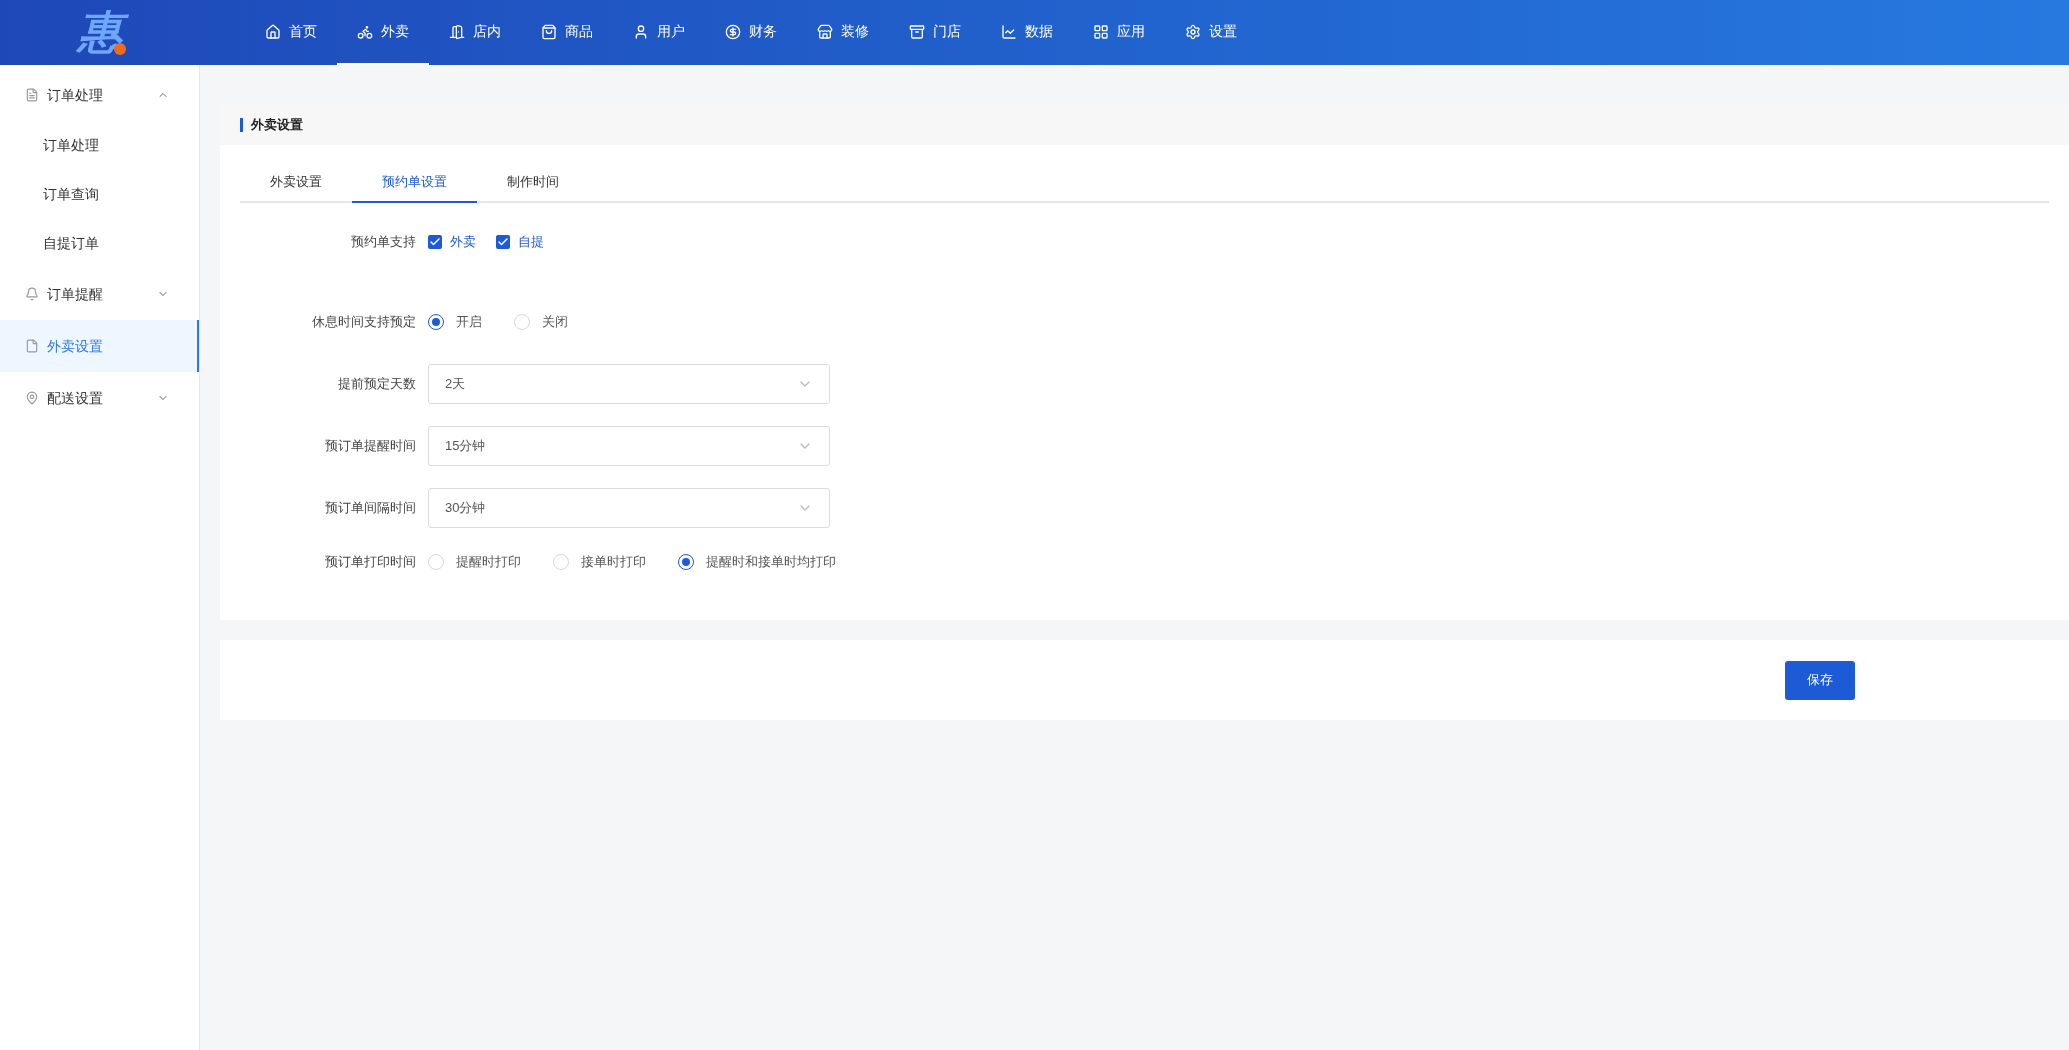  I want to click on nav-tab: 数据, so click(1027, 32).